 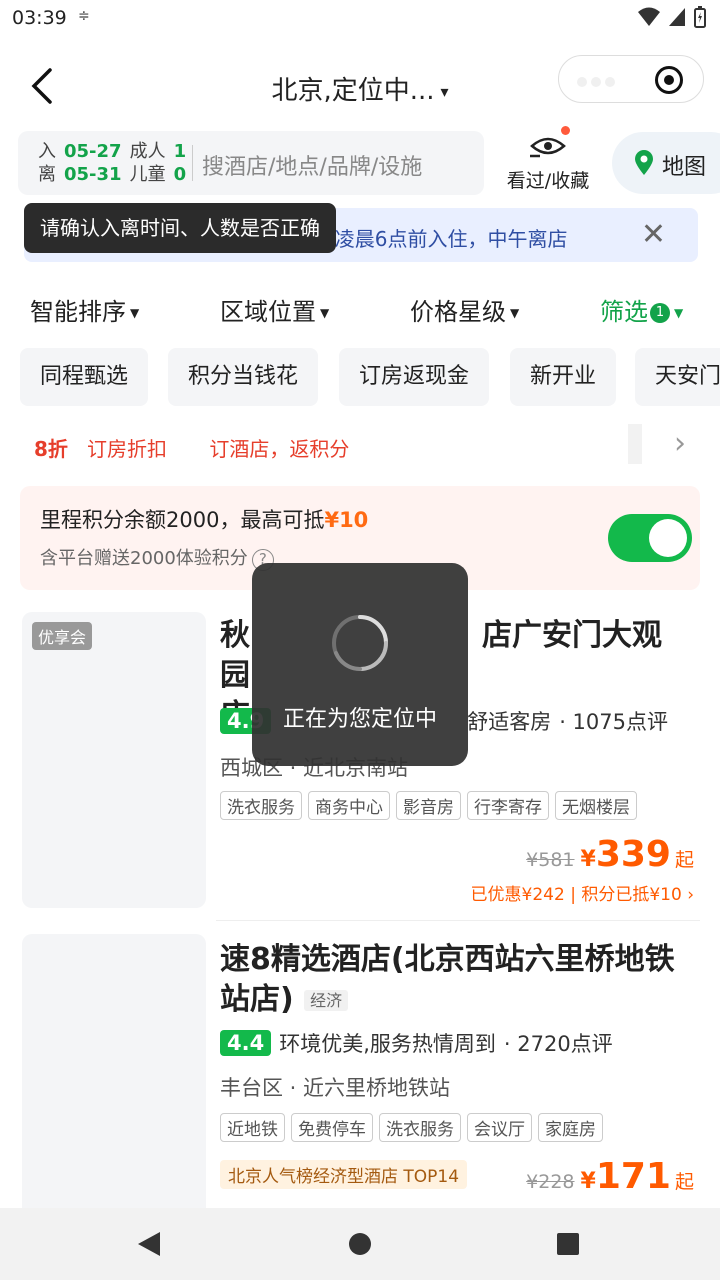 I want to click on hotel-location: 丰台区 · 近六里桥地铁站, so click(x=335, y=1088).